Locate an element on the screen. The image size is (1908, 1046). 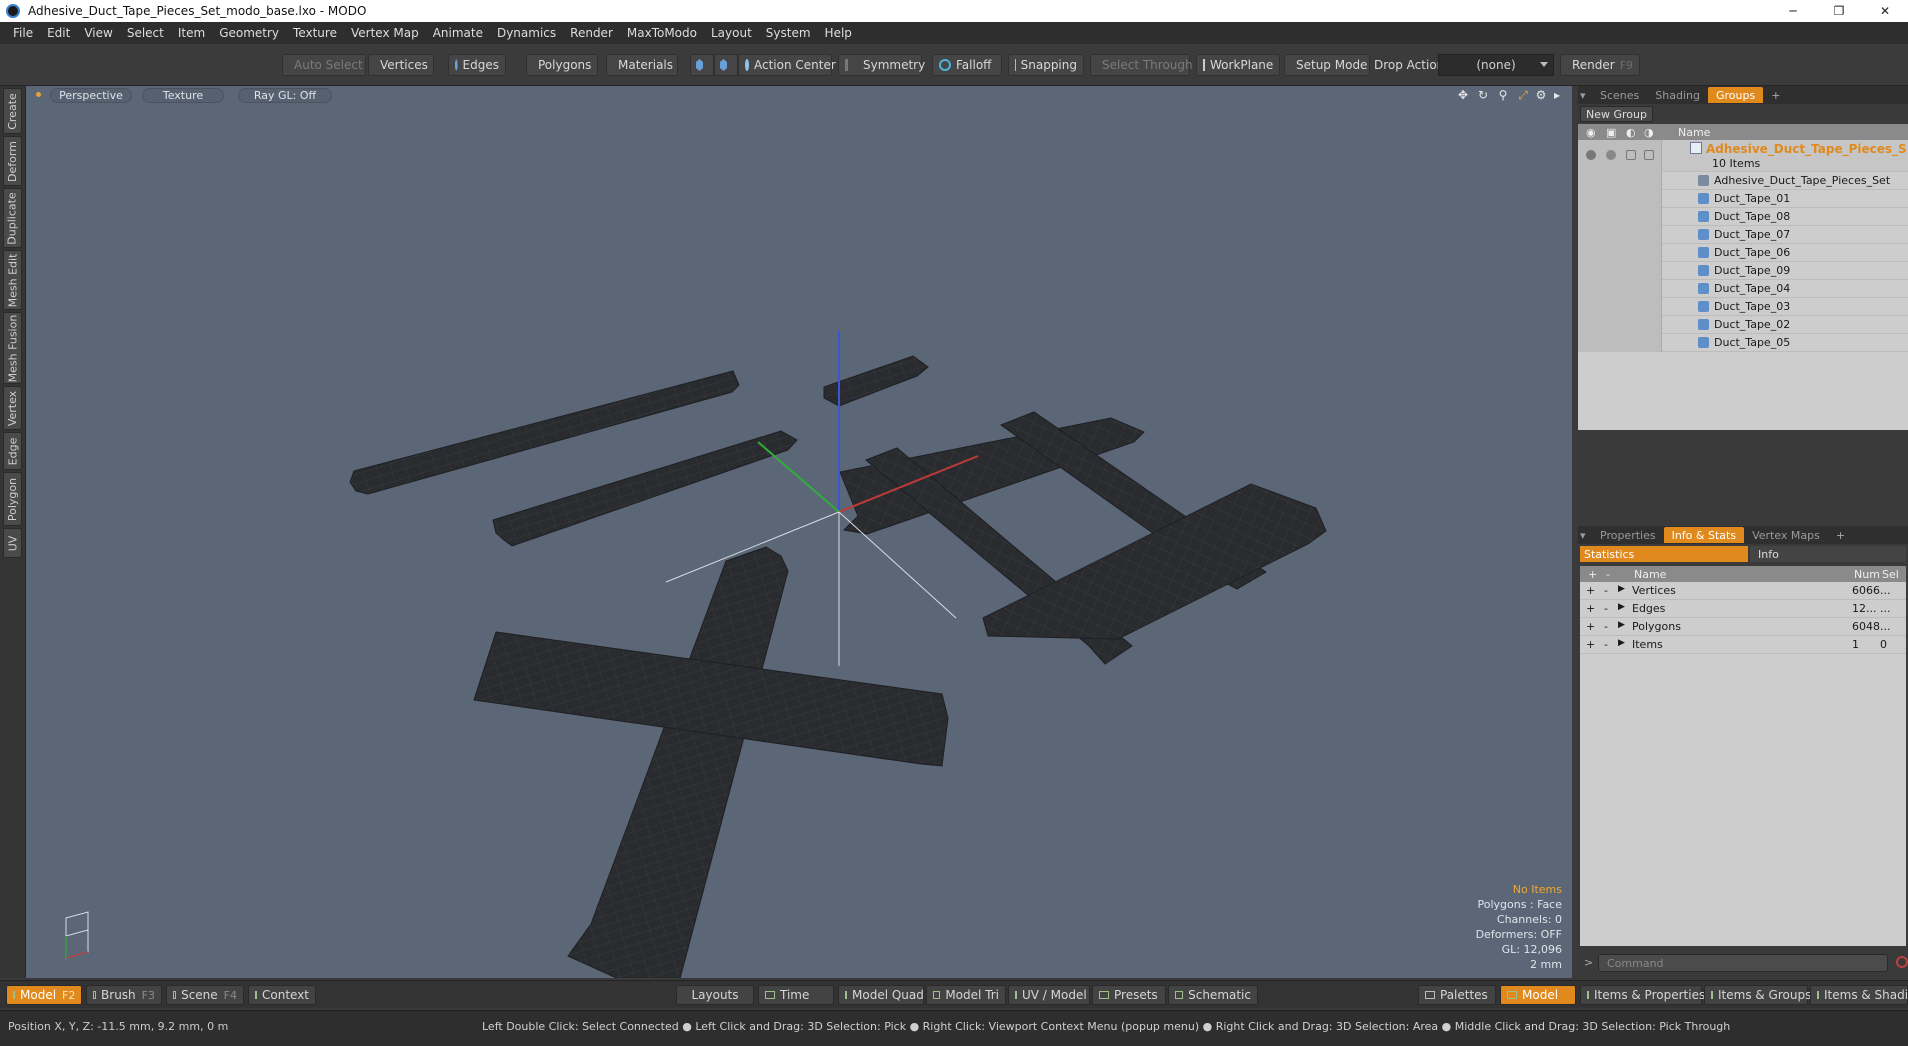
presets-button: Presets is located at coordinates (1129, 995).